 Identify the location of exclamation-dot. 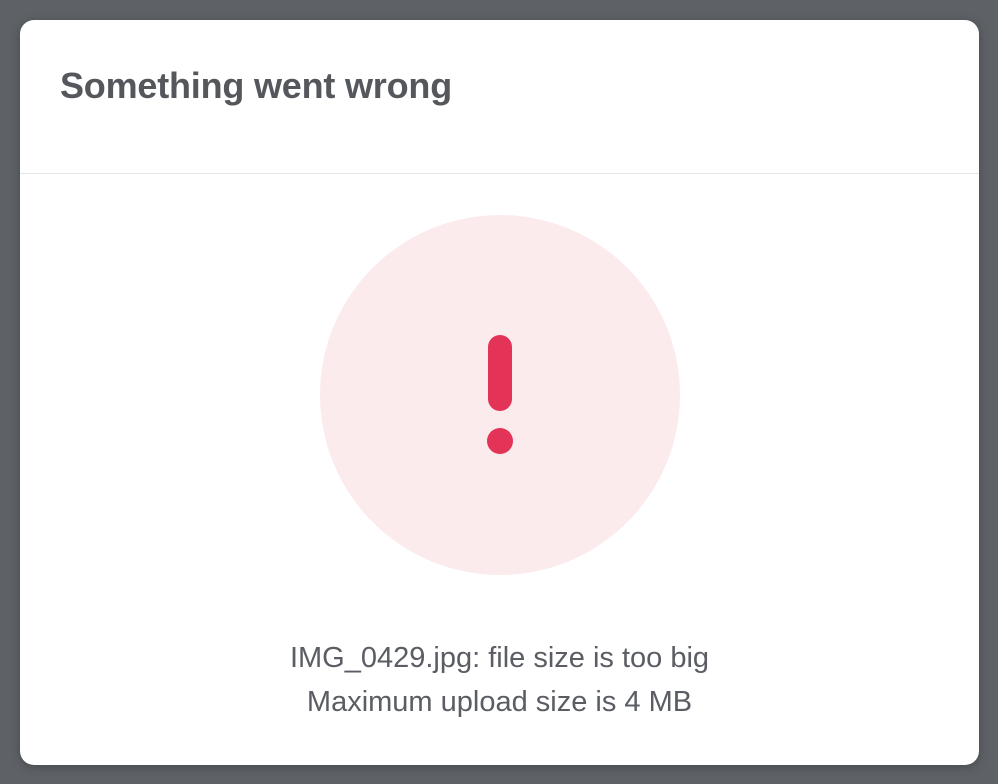
(500, 441).